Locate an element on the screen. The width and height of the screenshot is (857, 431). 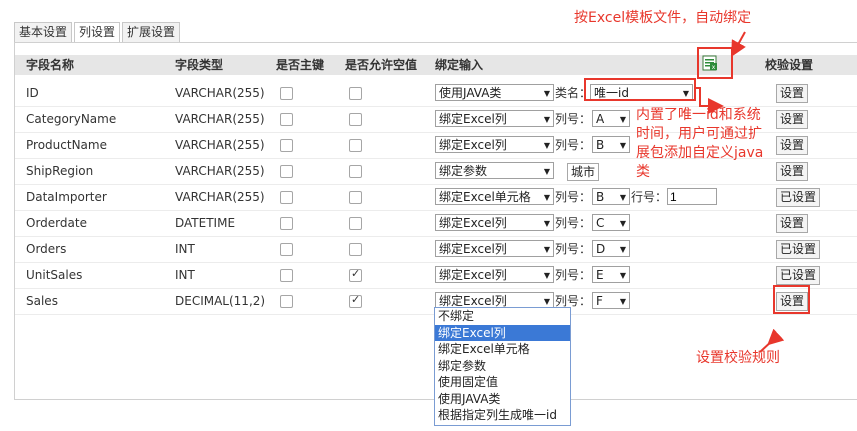
header-primary-key: 是否主键 is located at coordinates (300, 65).